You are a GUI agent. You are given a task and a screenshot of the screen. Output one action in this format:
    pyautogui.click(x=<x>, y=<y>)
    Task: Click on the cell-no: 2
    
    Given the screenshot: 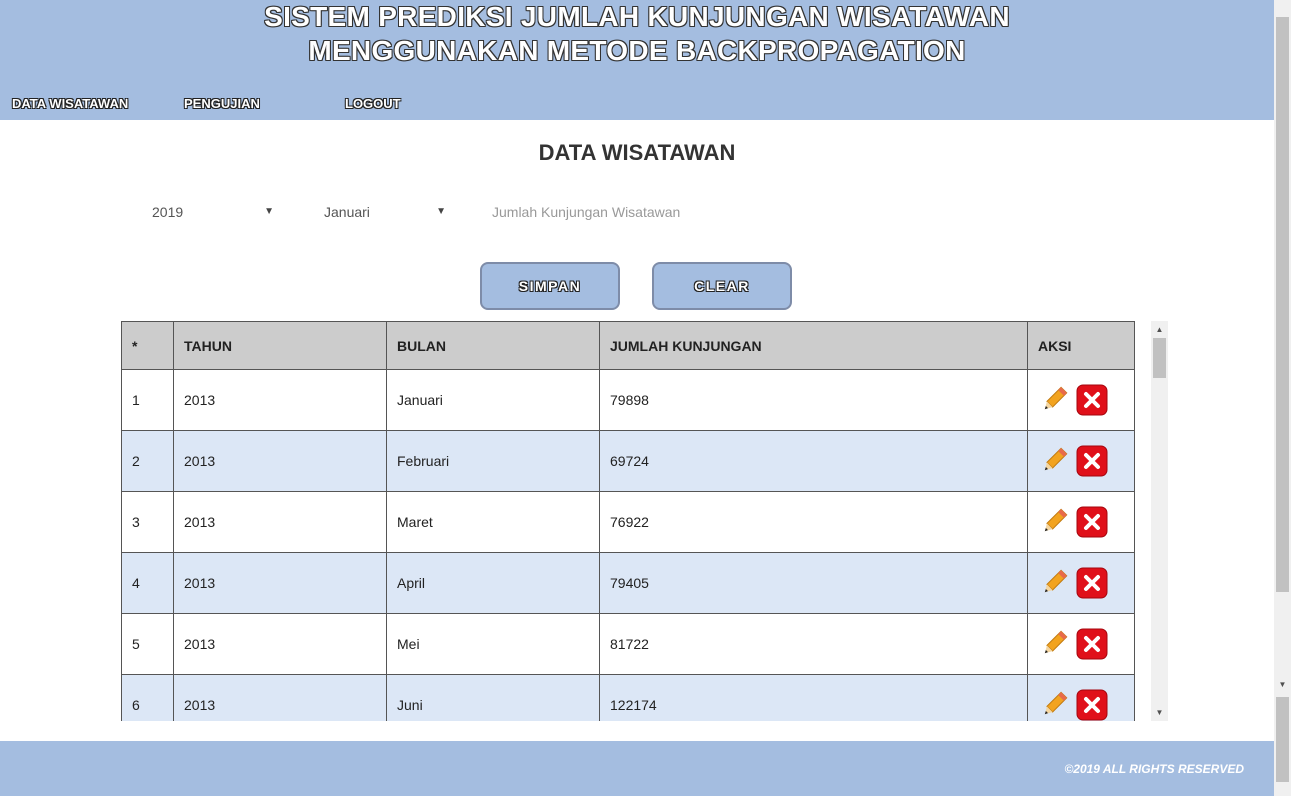 What is the action you would take?
    pyautogui.click(x=147, y=461)
    